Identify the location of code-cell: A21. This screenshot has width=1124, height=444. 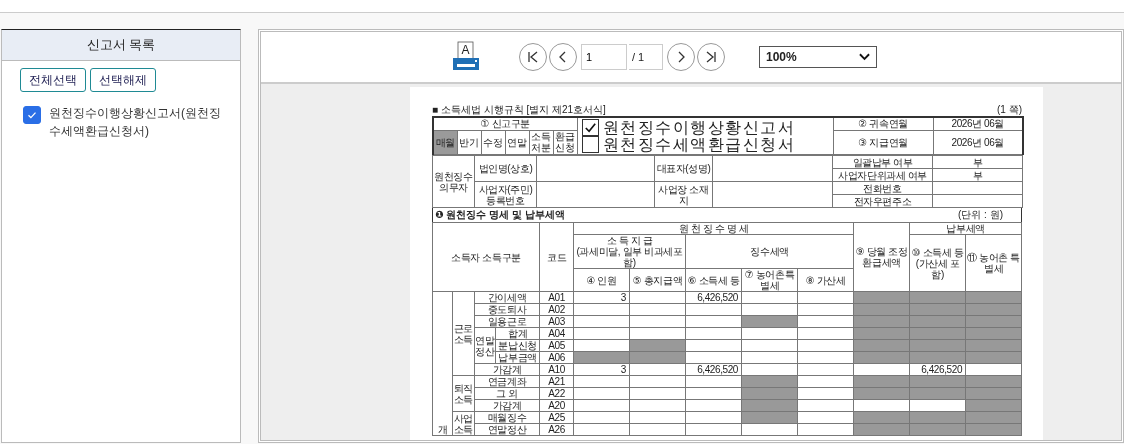
(556, 381).